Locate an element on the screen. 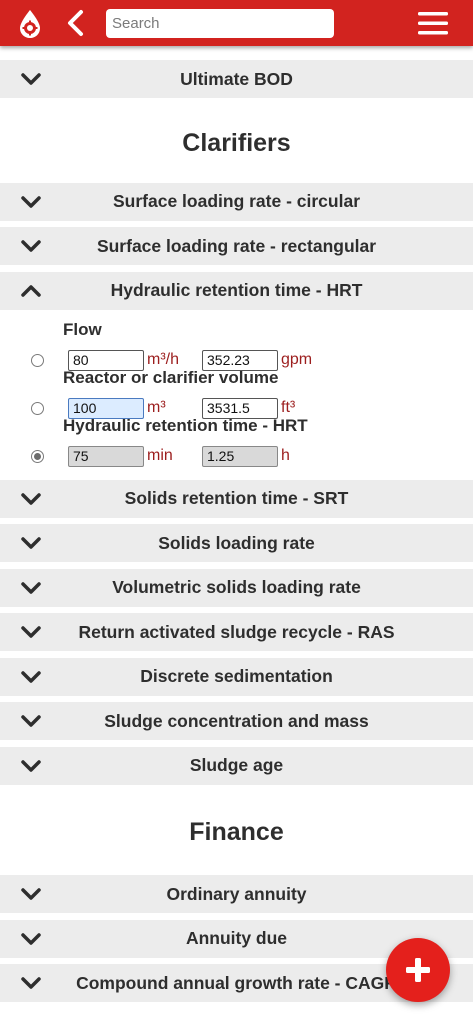 The height and width of the screenshot is (1024, 473). accordion-label: Sludge age is located at coordinates (236, 765).